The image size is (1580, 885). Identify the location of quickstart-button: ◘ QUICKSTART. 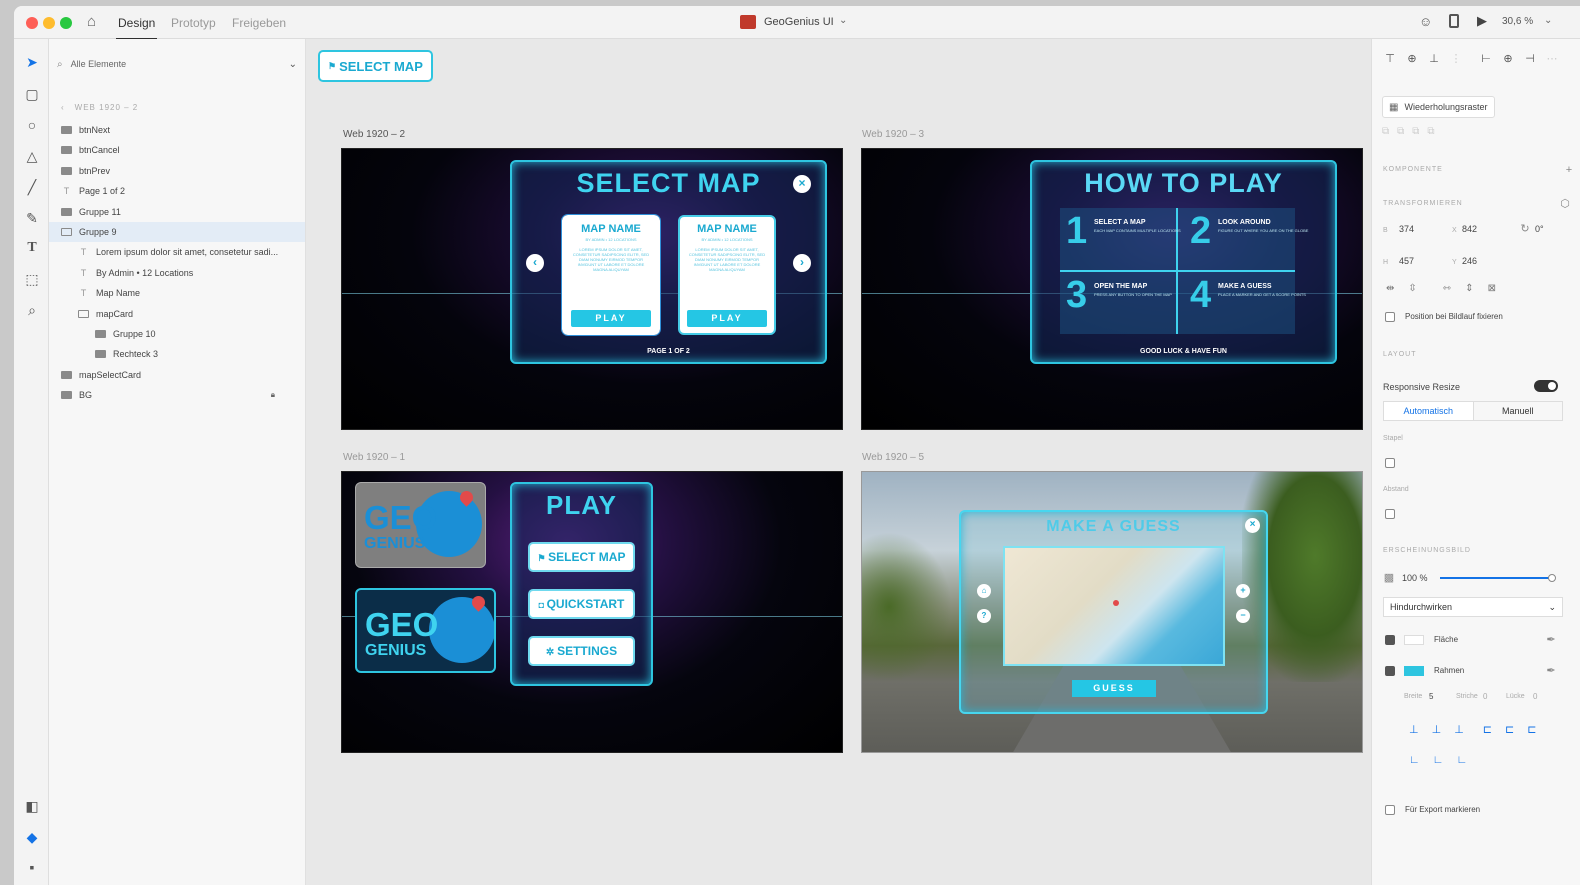
(581, 604).